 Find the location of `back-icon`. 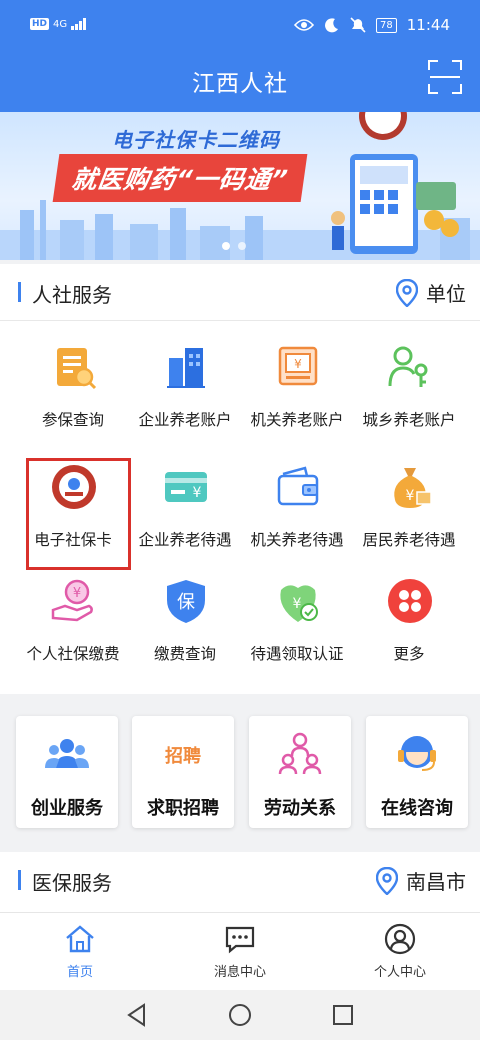

back-icon is located at coordinates (137, 1015).